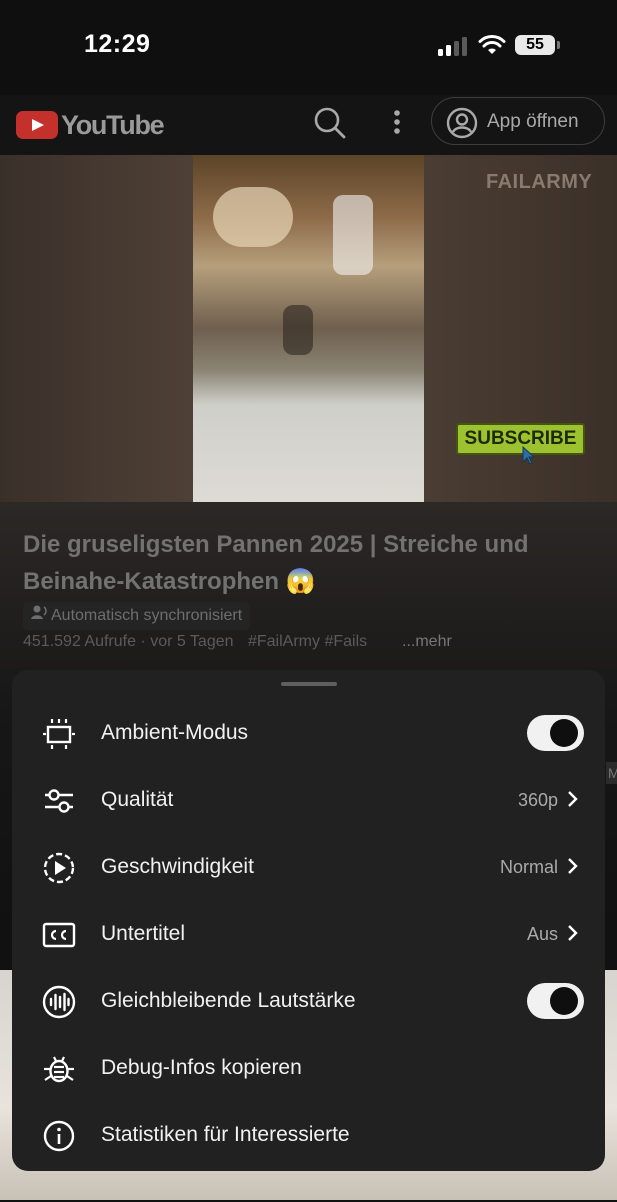  What do you see at coordinates (308, 732) in the screenshot?
I see `menu-item-ambient-mode: Ambient-Modus` at bounding box center [308, 732].